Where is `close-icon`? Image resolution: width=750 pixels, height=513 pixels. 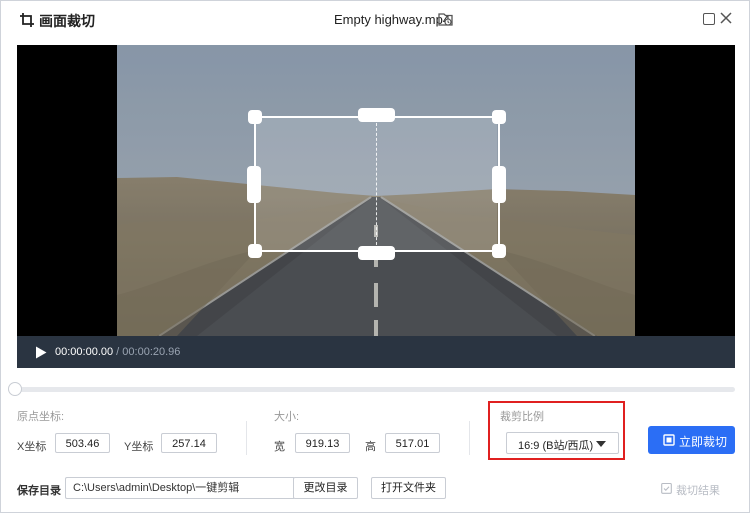 close-icon is located at coordinates (726, 18).